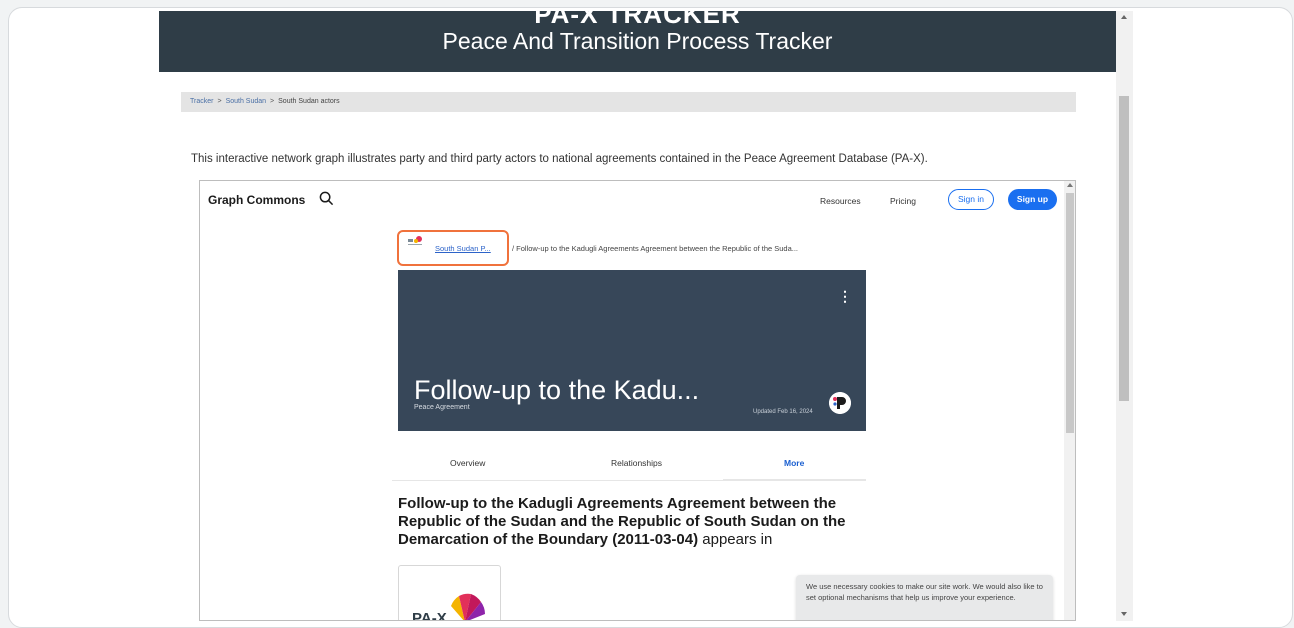  What do you see at coordinates (309, 101) in the screenshot?
I see `breadcrumb-current: South Sudan actors` at bounding box center [309, 101].